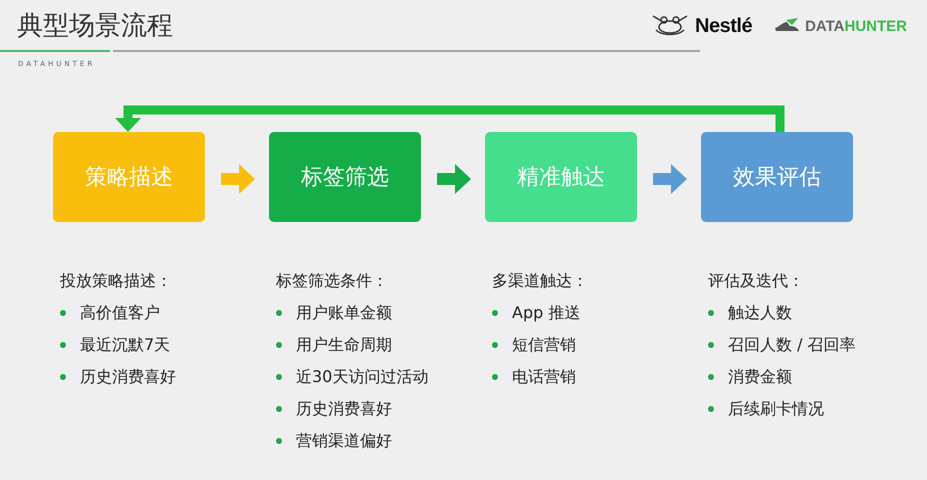  Describe the element at coordinates (544, 377) in the screenshot. I see `list-item: 电话营销` at that location.